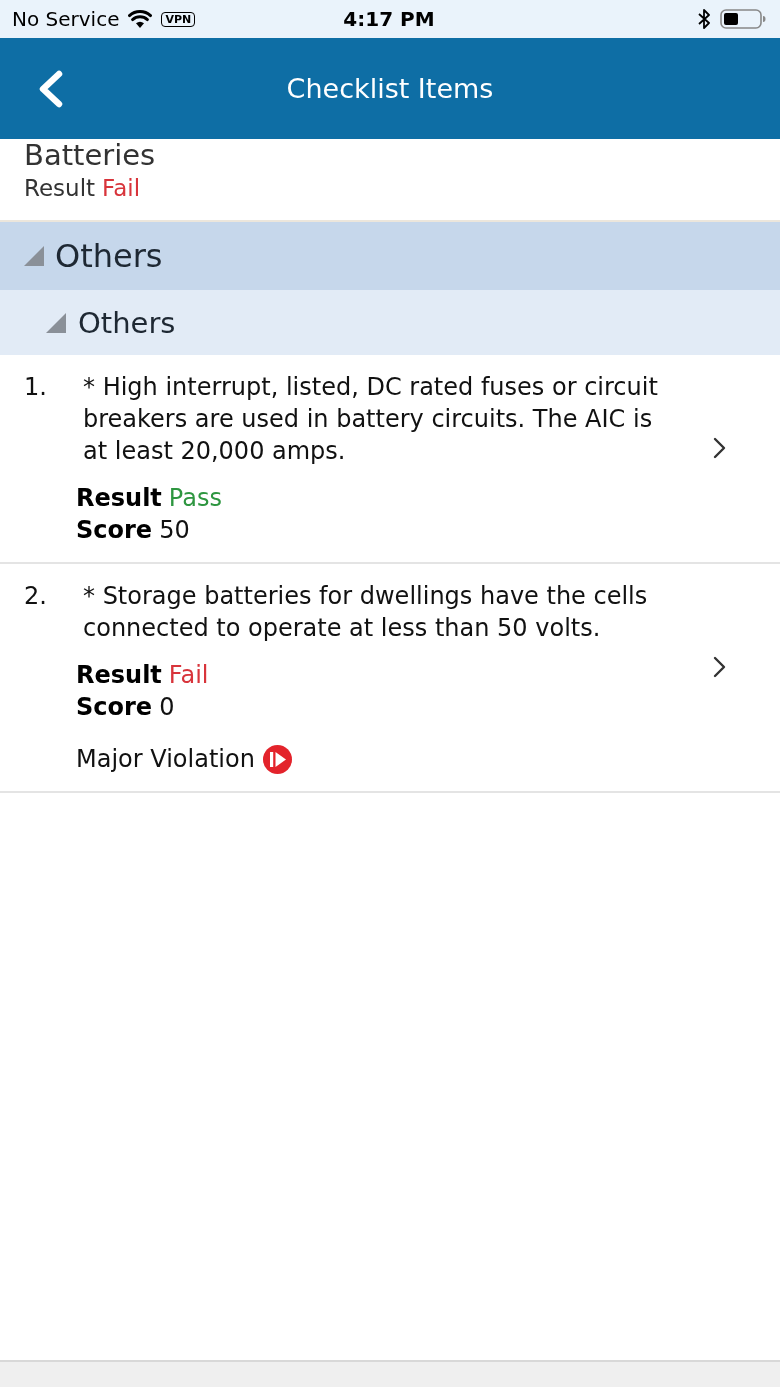 This screenshot has height=1387, width=780. What do you see at coordinates (195, 498) in the screenshot?
I see `result-value: Pass` at bounding box center [195, 498].